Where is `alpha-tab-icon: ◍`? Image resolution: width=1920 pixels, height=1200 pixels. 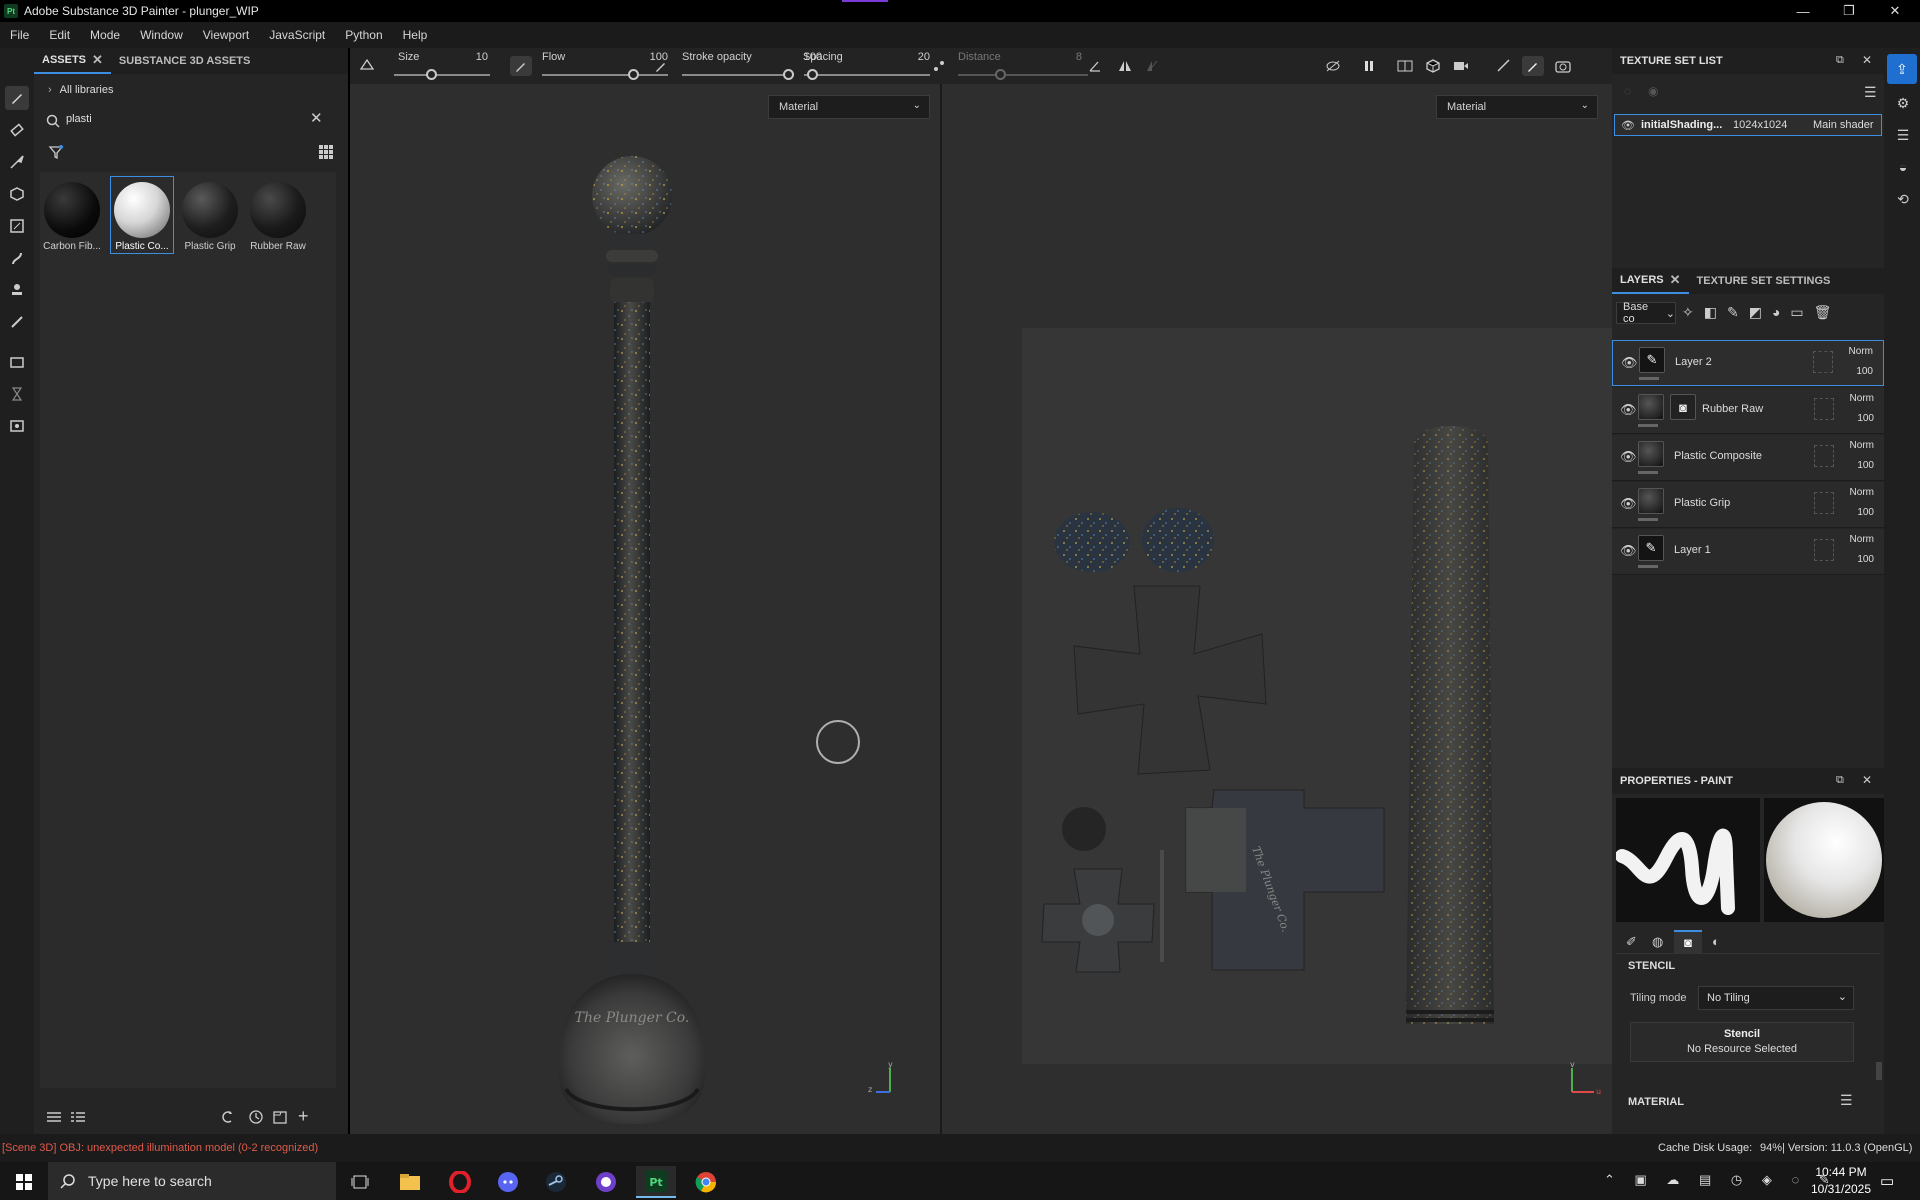
alpha-tab-icon: ◍ is located at coordinates (1657, 942).